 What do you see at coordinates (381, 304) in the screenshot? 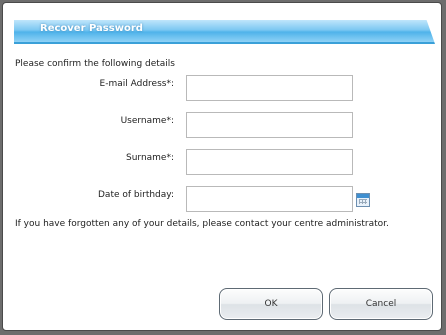
I see `cancel-button: Cancel` at bounding box center [381, 304].